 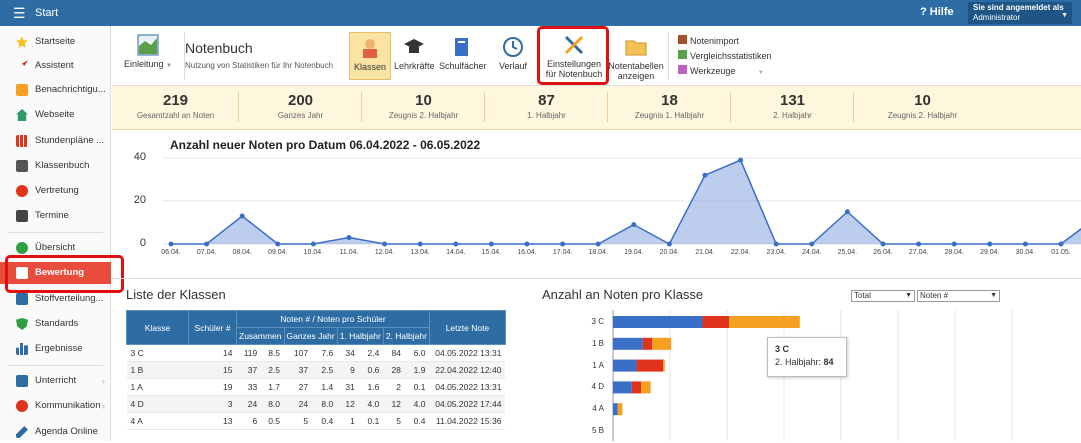 What do you see at coordinates (731, 56) in the screenshot?
I see `compare-label: Vergleichsstatistiken` at bounding box center [731, 56].